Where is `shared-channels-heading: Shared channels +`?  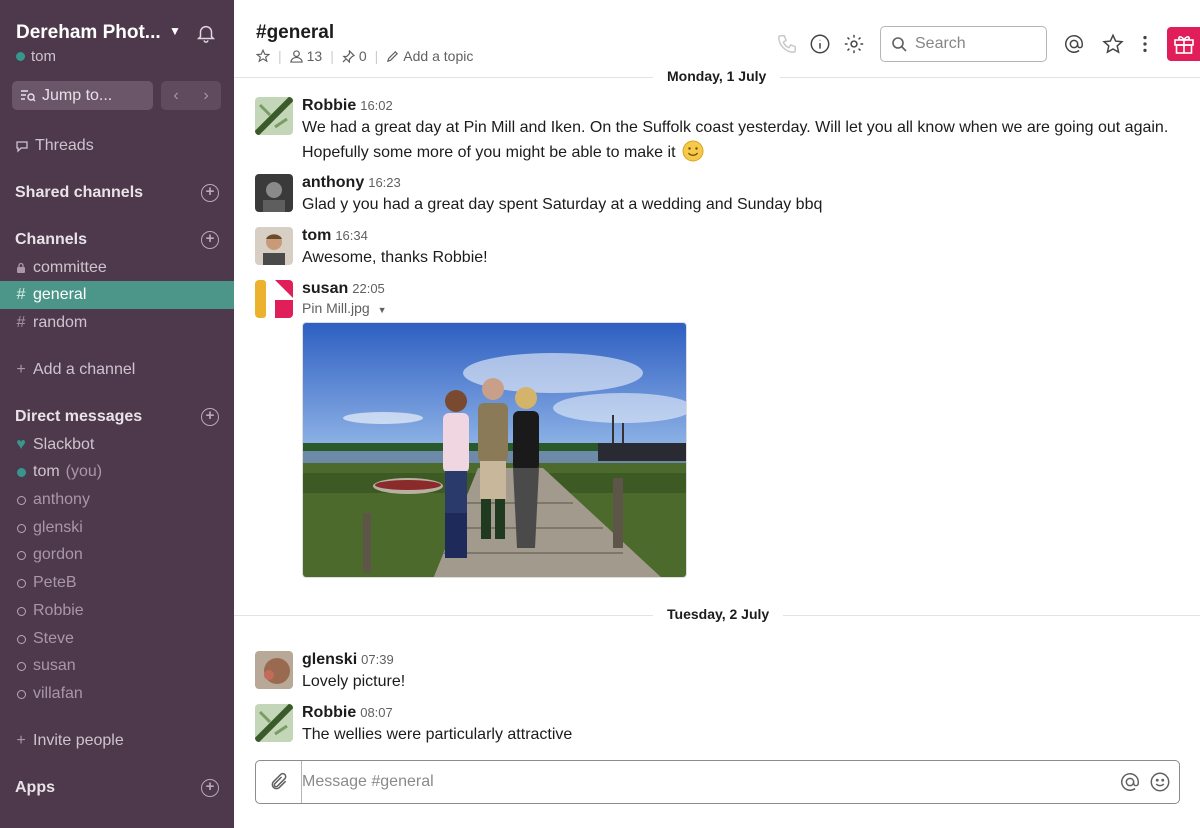
shared-channels-heading: Shared channels + is located at coordinates (117, 193).